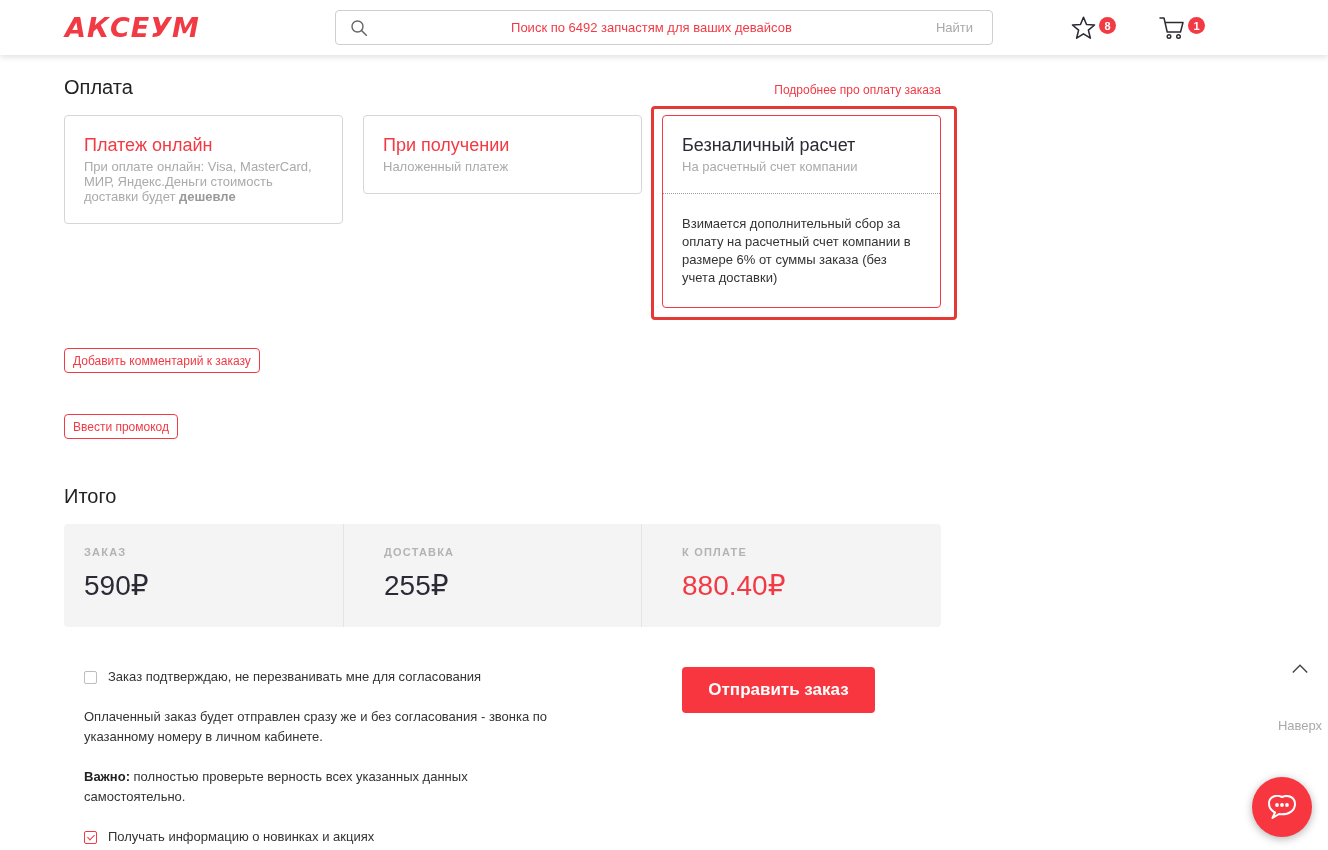 The width and height of the screenshot is (1328, 850). What do you see at coordinates (106, 552) in the screenshot?
I see `total-label: ЗАКАЗ` at bounding box center [106, 552].